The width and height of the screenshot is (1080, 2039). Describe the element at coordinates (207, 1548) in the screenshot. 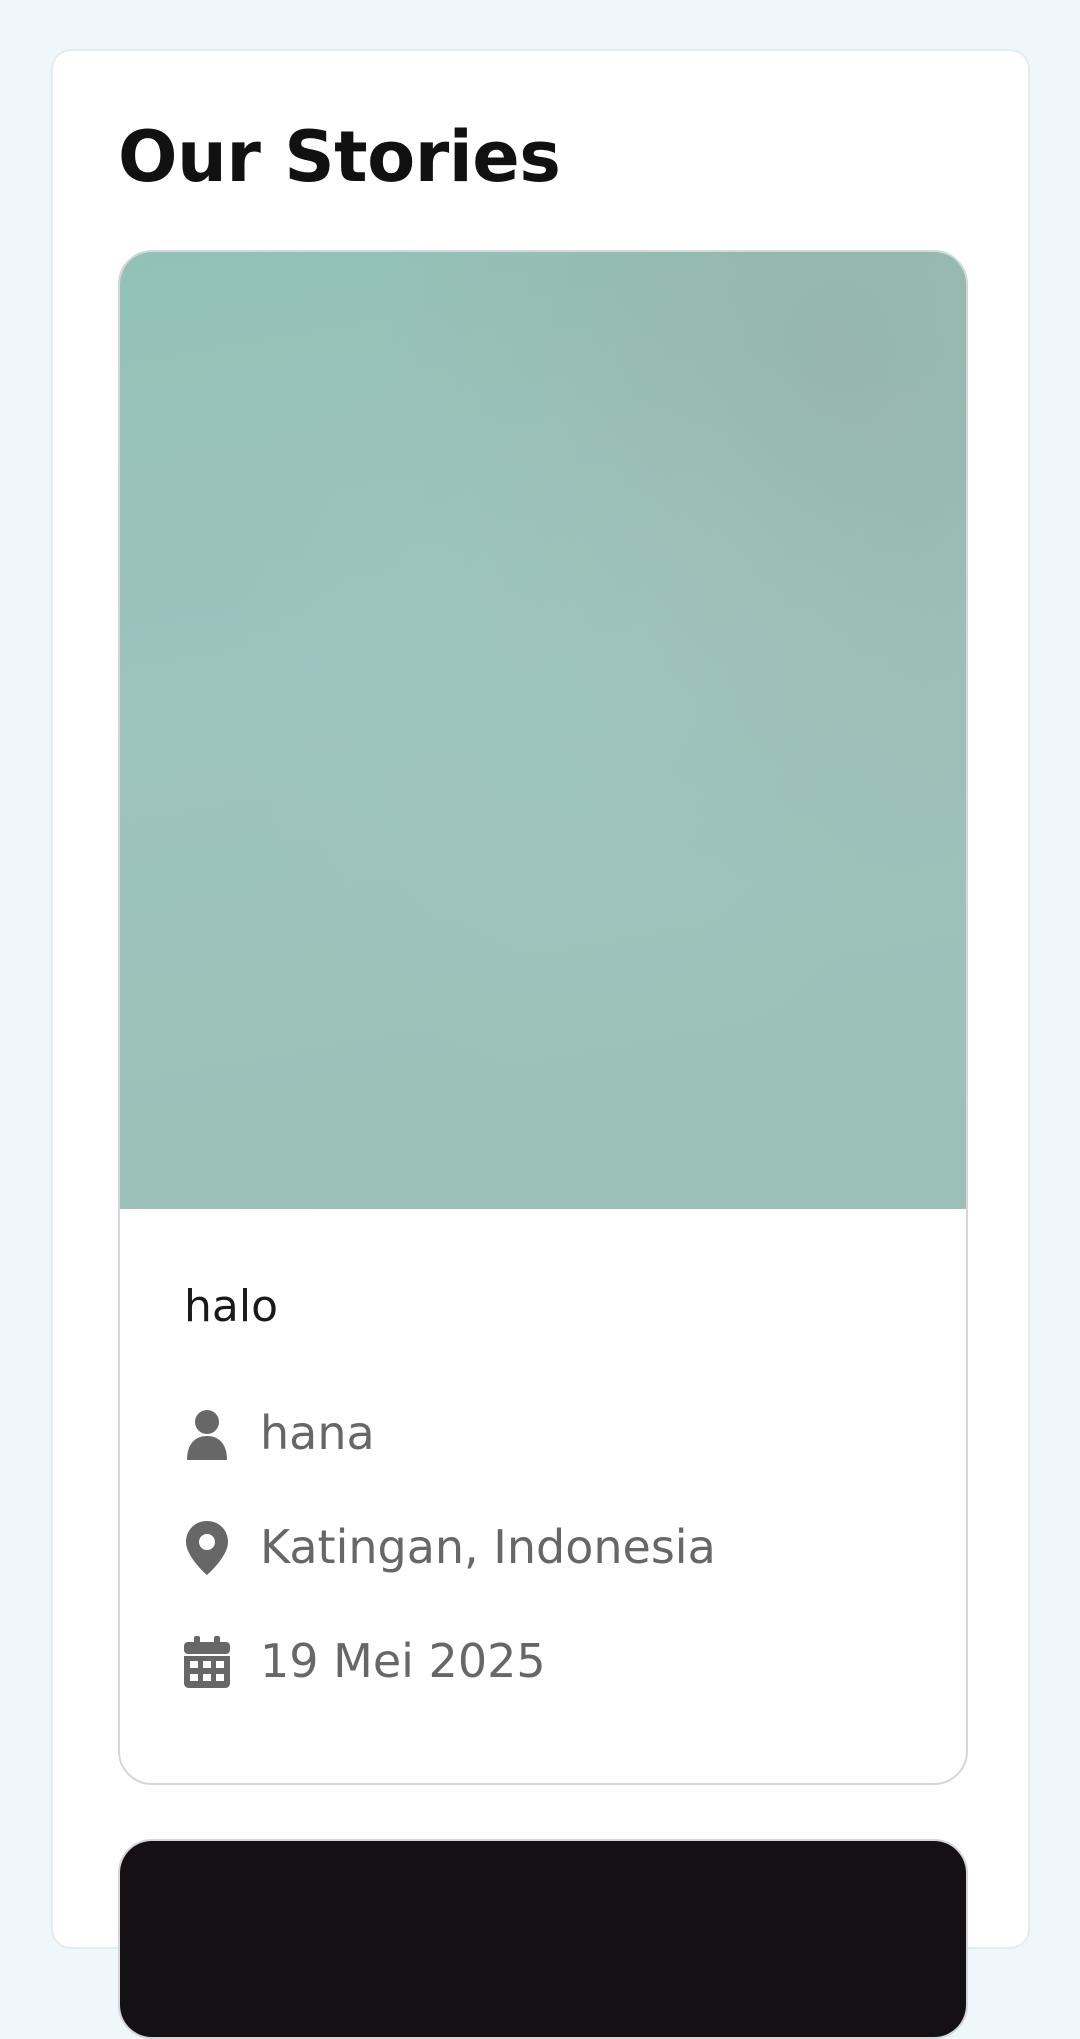

I see `map-pin-icon` at that location.